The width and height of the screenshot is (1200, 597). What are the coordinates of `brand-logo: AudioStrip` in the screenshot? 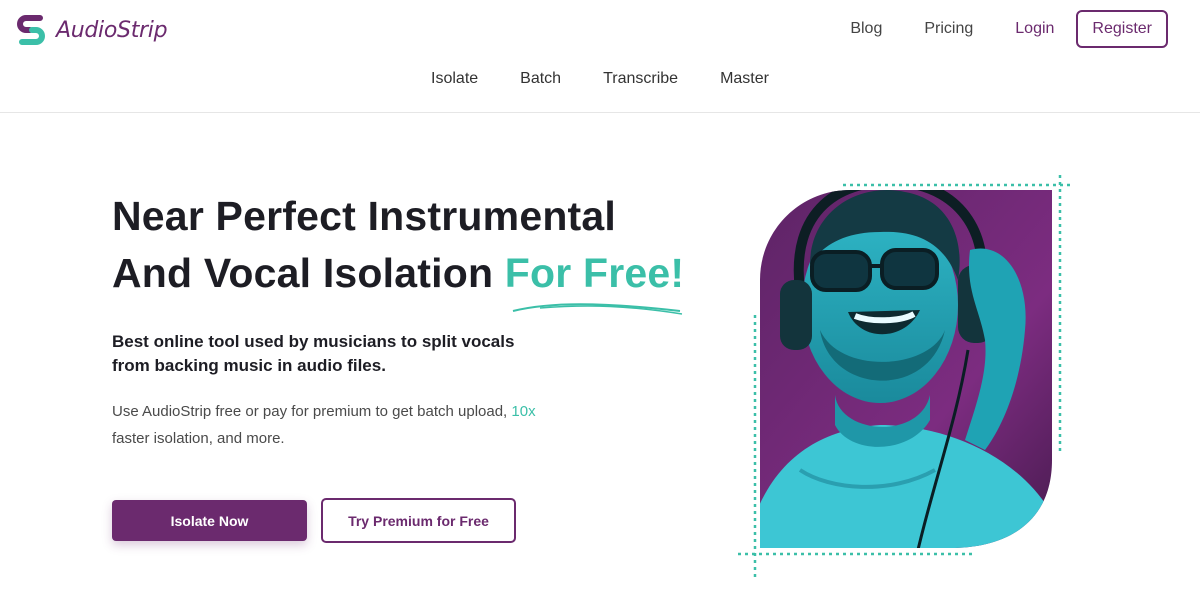 It's located at (91, 30).